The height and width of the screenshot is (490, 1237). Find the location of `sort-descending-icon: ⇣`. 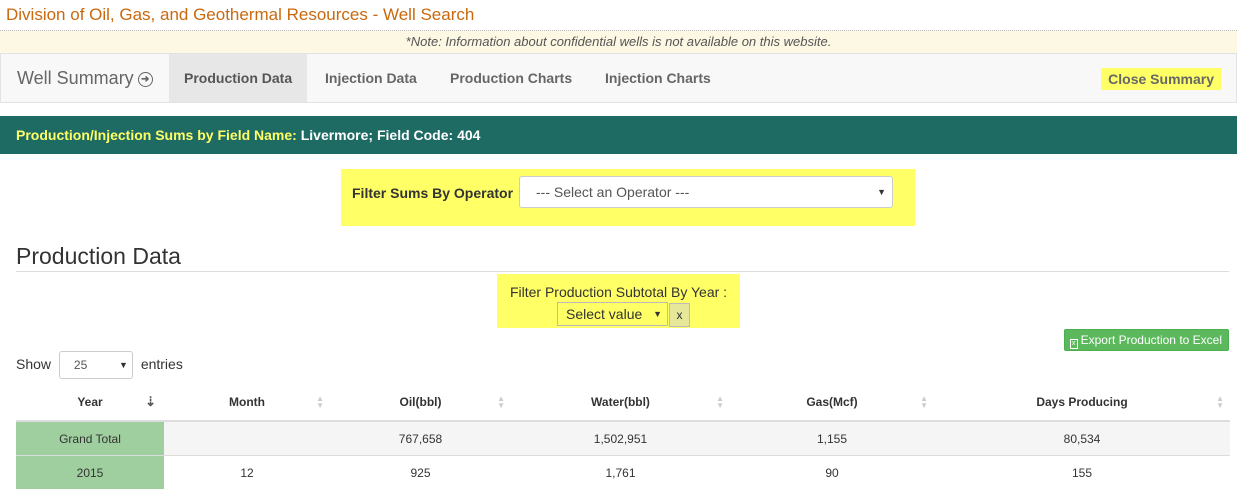

sort-descending-icon: ⇣ is located at coordinates (150, 401).